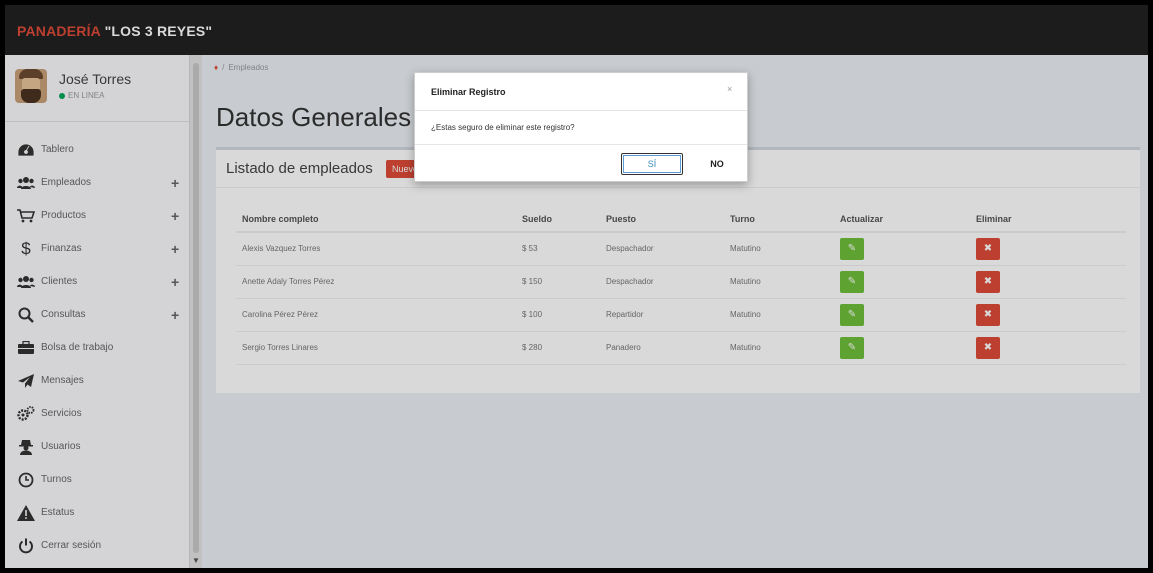  I want to click on modal-title: Eliminar Registro, so click(468, 92).